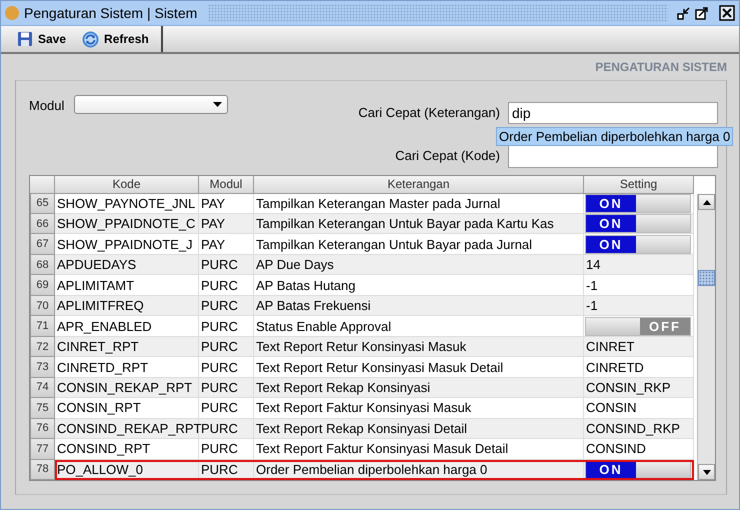 The image size is (740, 510). I want to click on field-label: Cari Cepat (Kode), so click(447, 155).